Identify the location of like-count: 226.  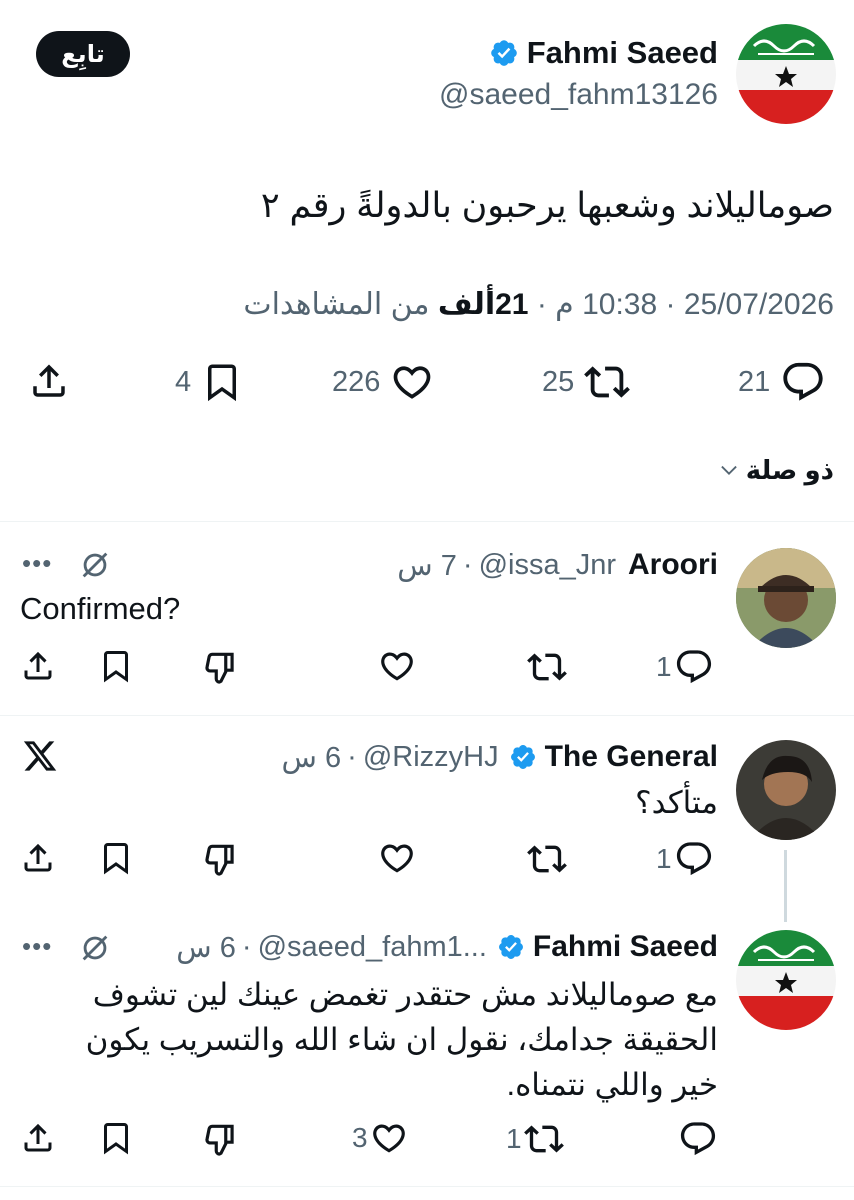
(356, 381).